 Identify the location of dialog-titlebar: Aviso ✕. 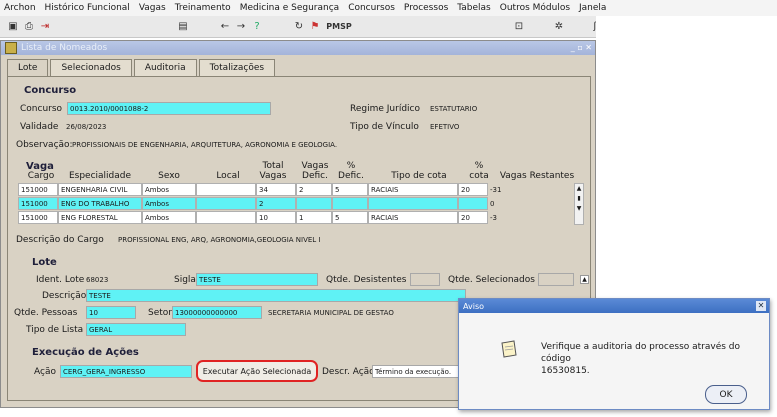
(614, 306).